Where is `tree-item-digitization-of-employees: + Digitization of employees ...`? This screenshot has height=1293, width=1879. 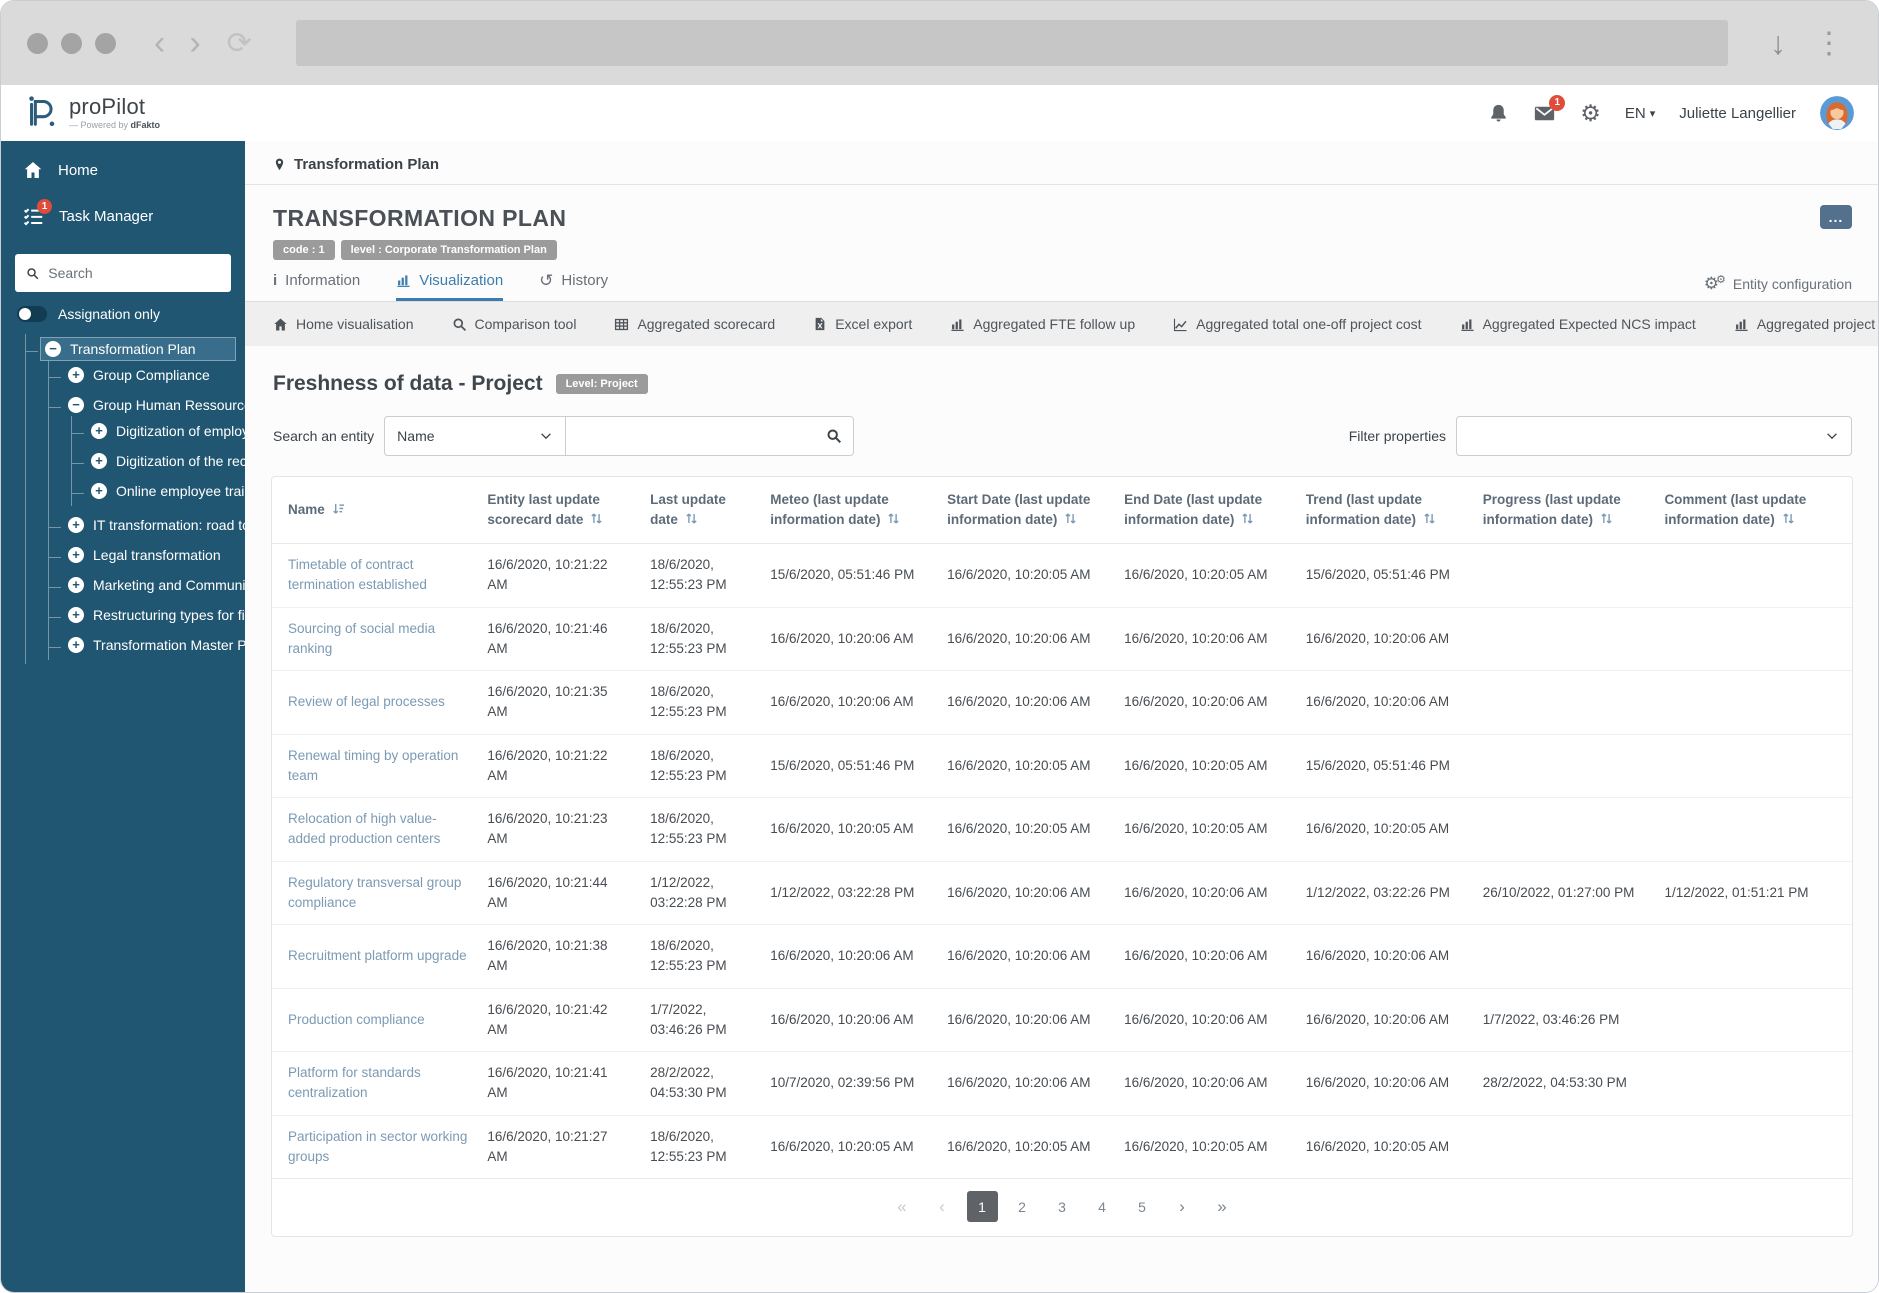 tree-item-digitization-of-employees: + Digitization of employees ... is located at coordinates (166, 431).